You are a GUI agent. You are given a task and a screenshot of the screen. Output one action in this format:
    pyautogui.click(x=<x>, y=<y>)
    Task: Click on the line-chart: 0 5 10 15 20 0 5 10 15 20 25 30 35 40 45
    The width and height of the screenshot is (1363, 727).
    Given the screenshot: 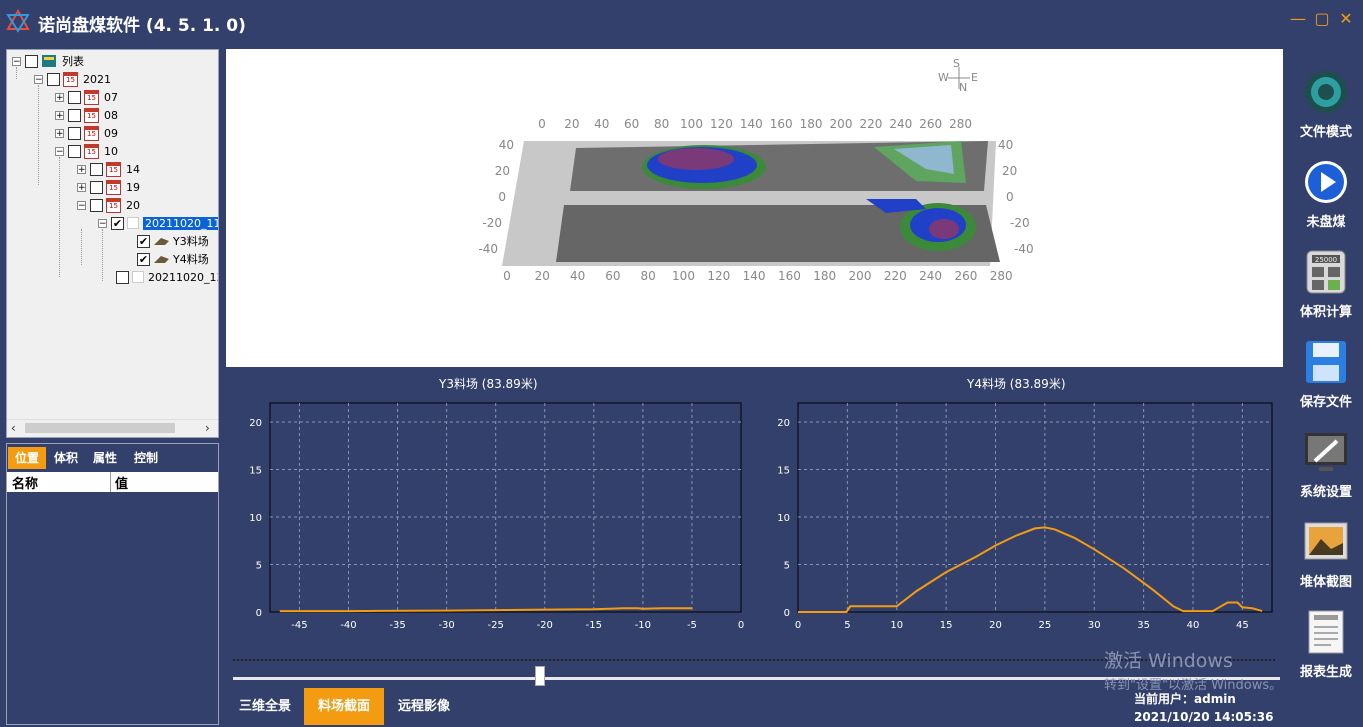 What is the action you would take?
    pyautogui.click(x=1025, y=516)
    